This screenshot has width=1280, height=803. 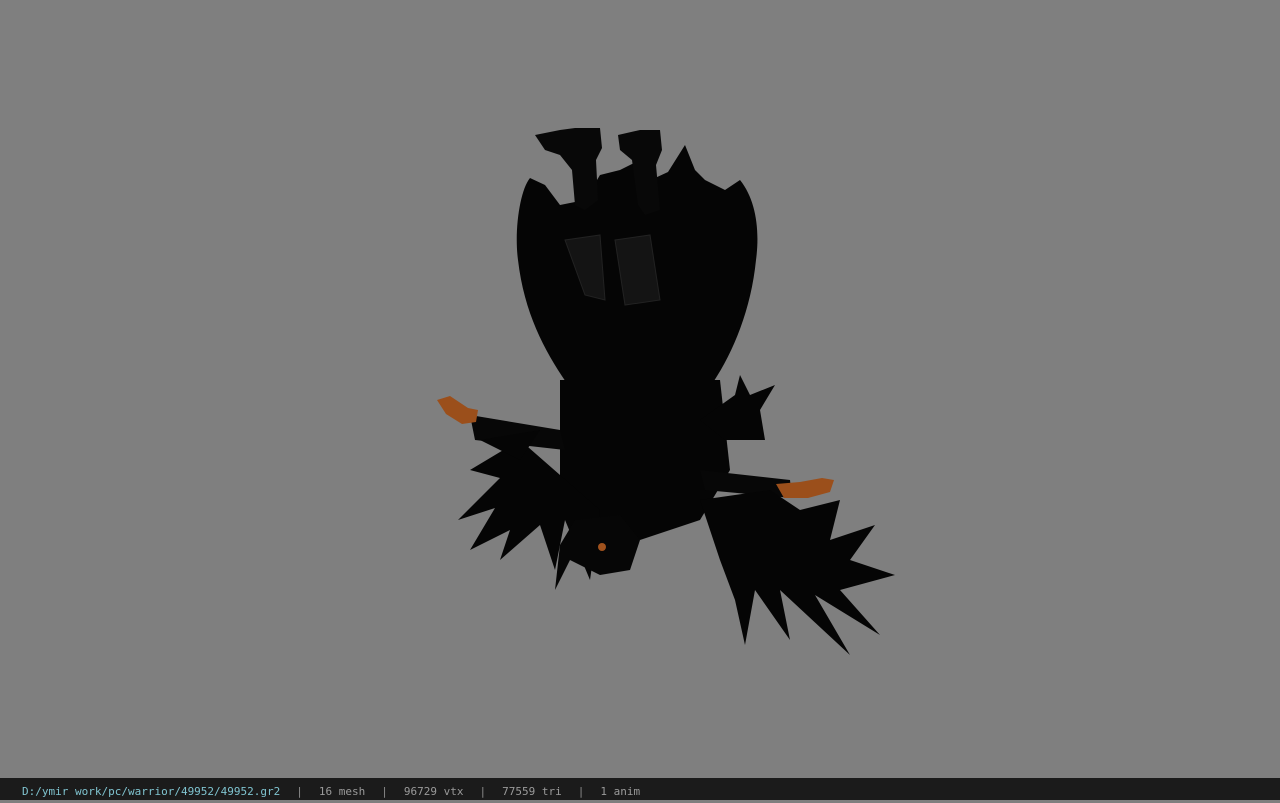 What do you see at coordinates (602, 547) in the screenshot?
I see `model-face-accent` at bounding box center [602, 547].